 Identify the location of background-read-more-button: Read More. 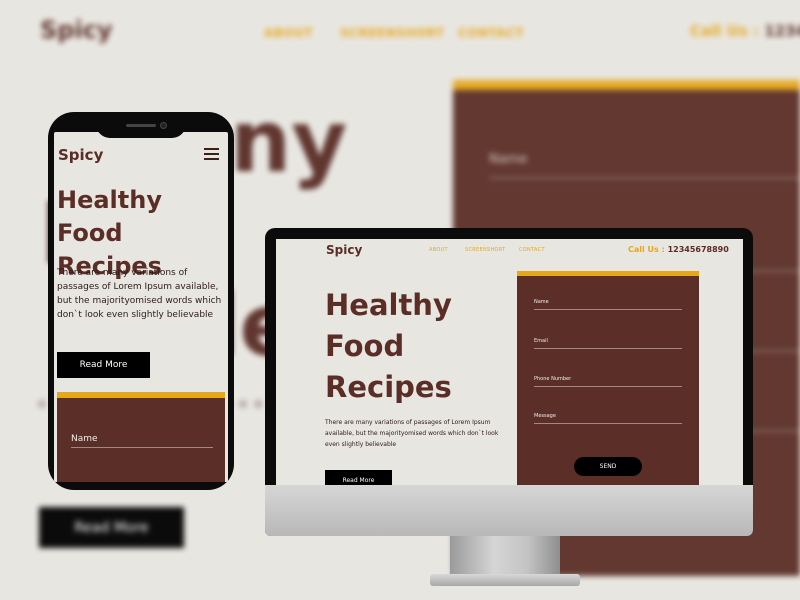
(111, 527).